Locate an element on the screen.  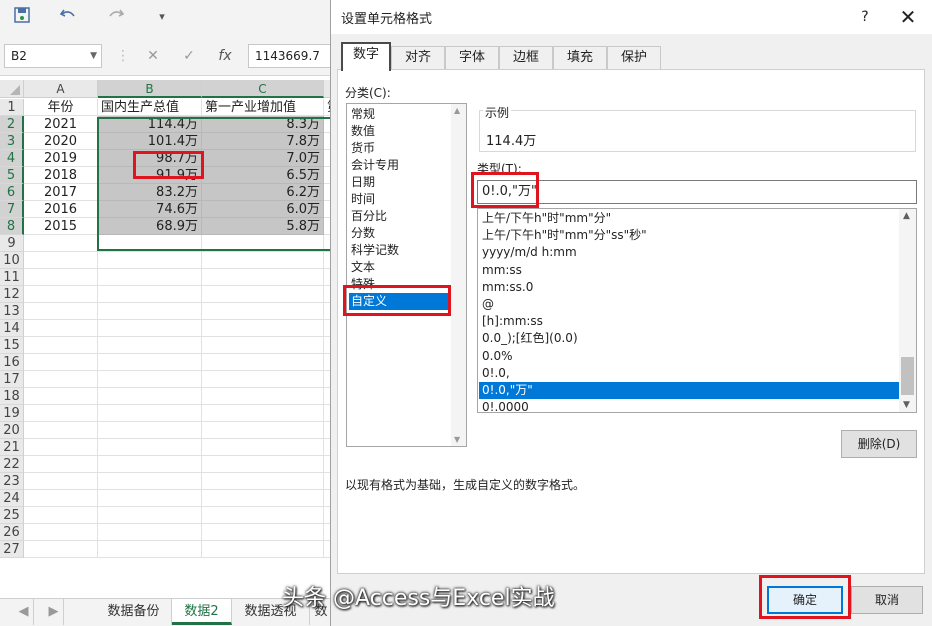
table-cell: 91.9万 is located at coordinates (150, 175).